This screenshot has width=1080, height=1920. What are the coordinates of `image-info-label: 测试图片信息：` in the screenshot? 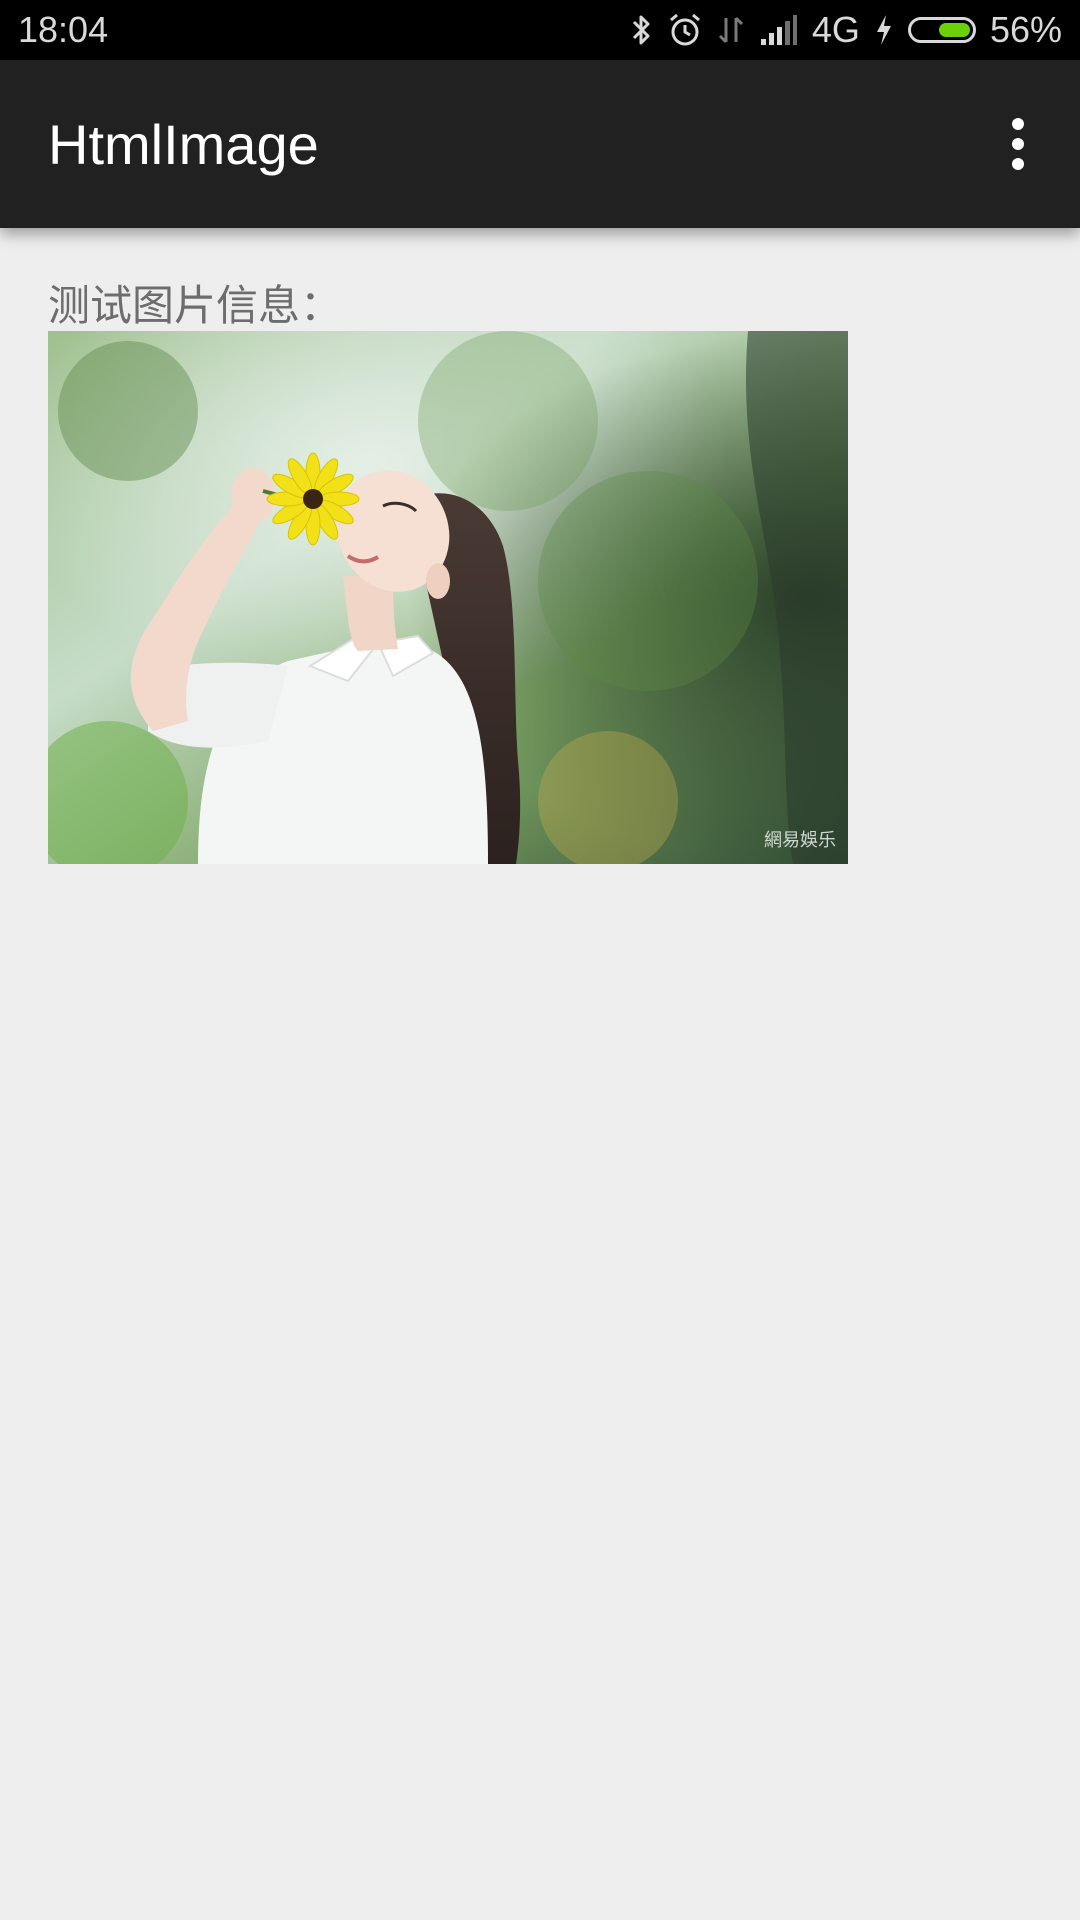 It's located at (195, 305).